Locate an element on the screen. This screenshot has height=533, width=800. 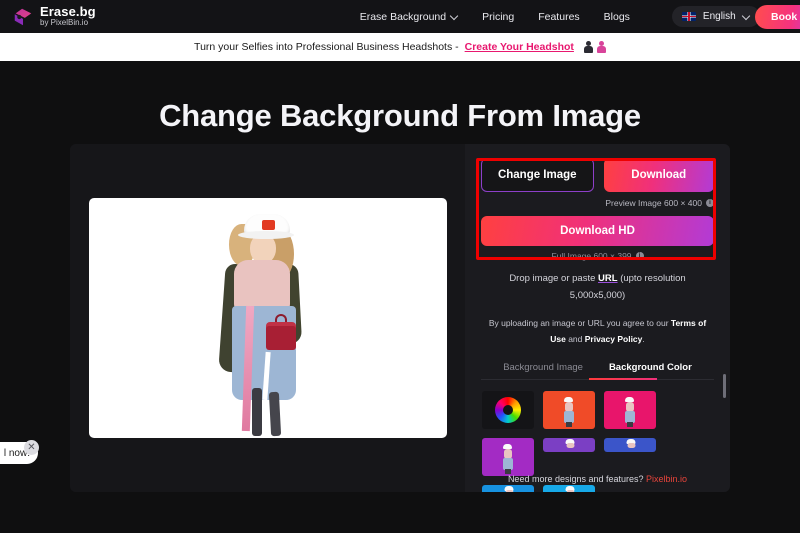
drop-hint-before: Drop image or paste is located at coordinates (554, 278).